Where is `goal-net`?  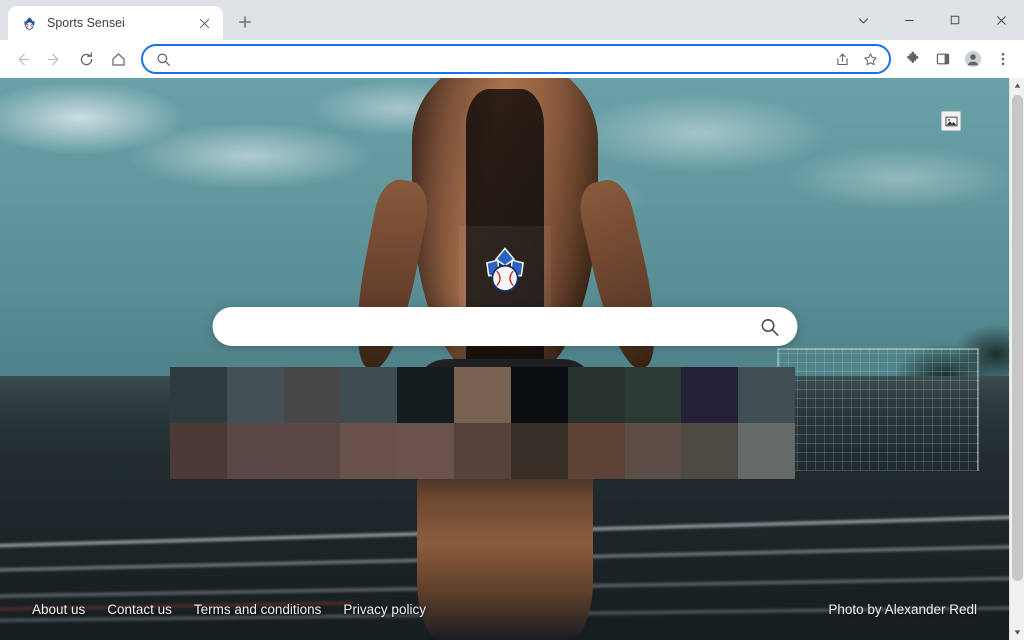
goal-net is located at coordinates (877, 409).